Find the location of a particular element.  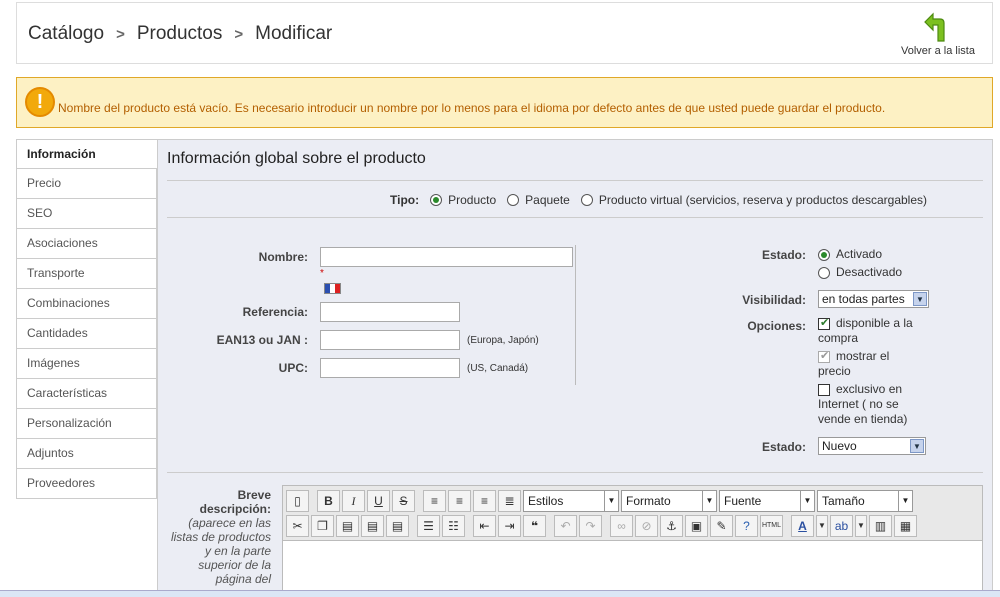

highlight-color-icon: ab is located at coordinates (841, 526).